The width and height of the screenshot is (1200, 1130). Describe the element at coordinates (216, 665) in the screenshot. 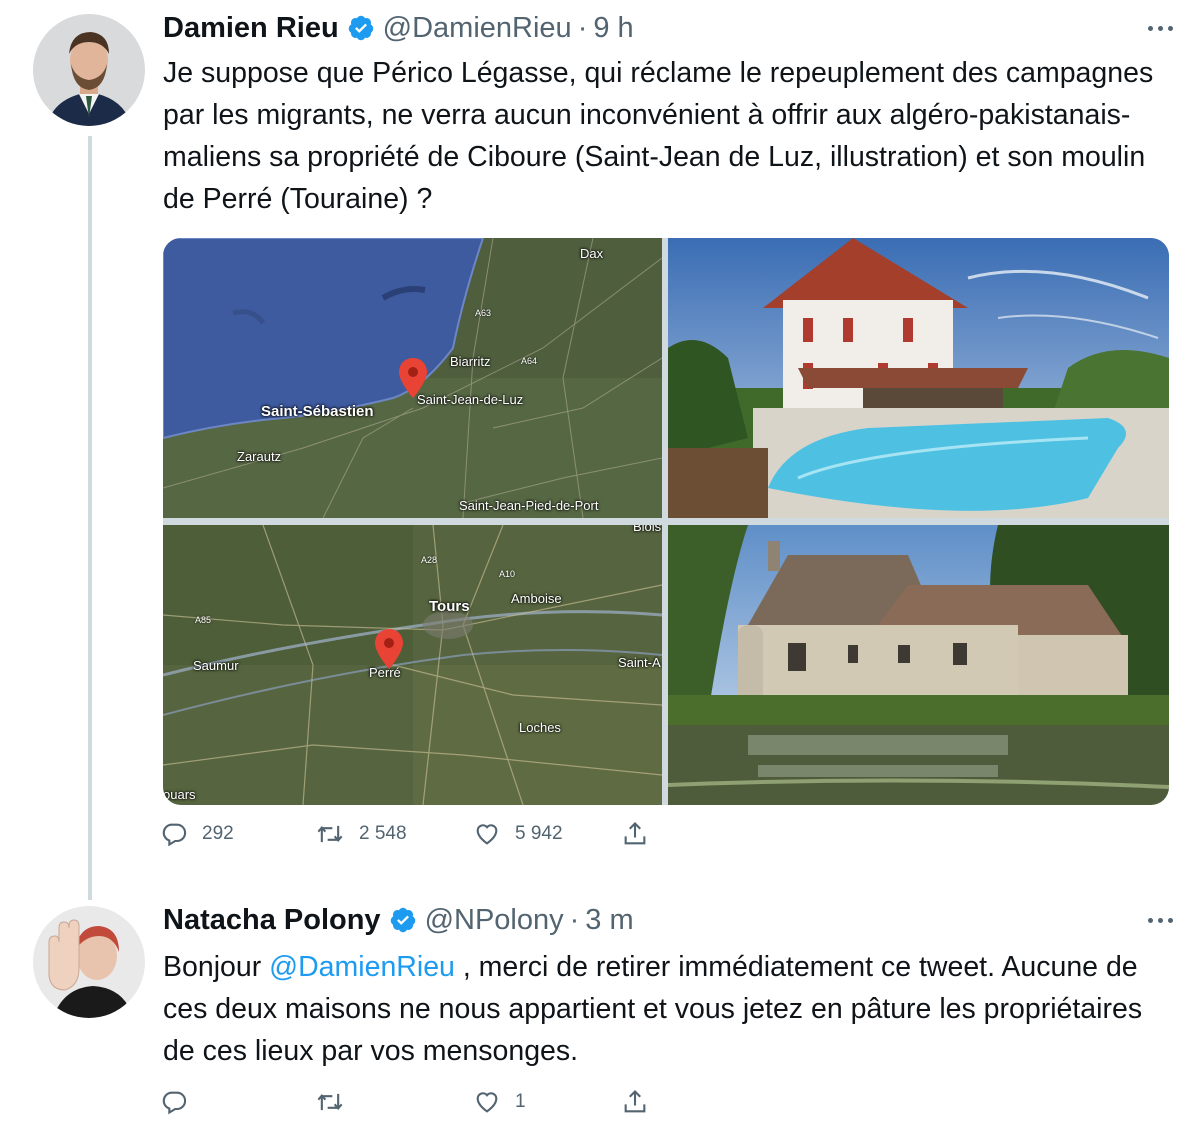

I see `map-label: Saumur` at that location.